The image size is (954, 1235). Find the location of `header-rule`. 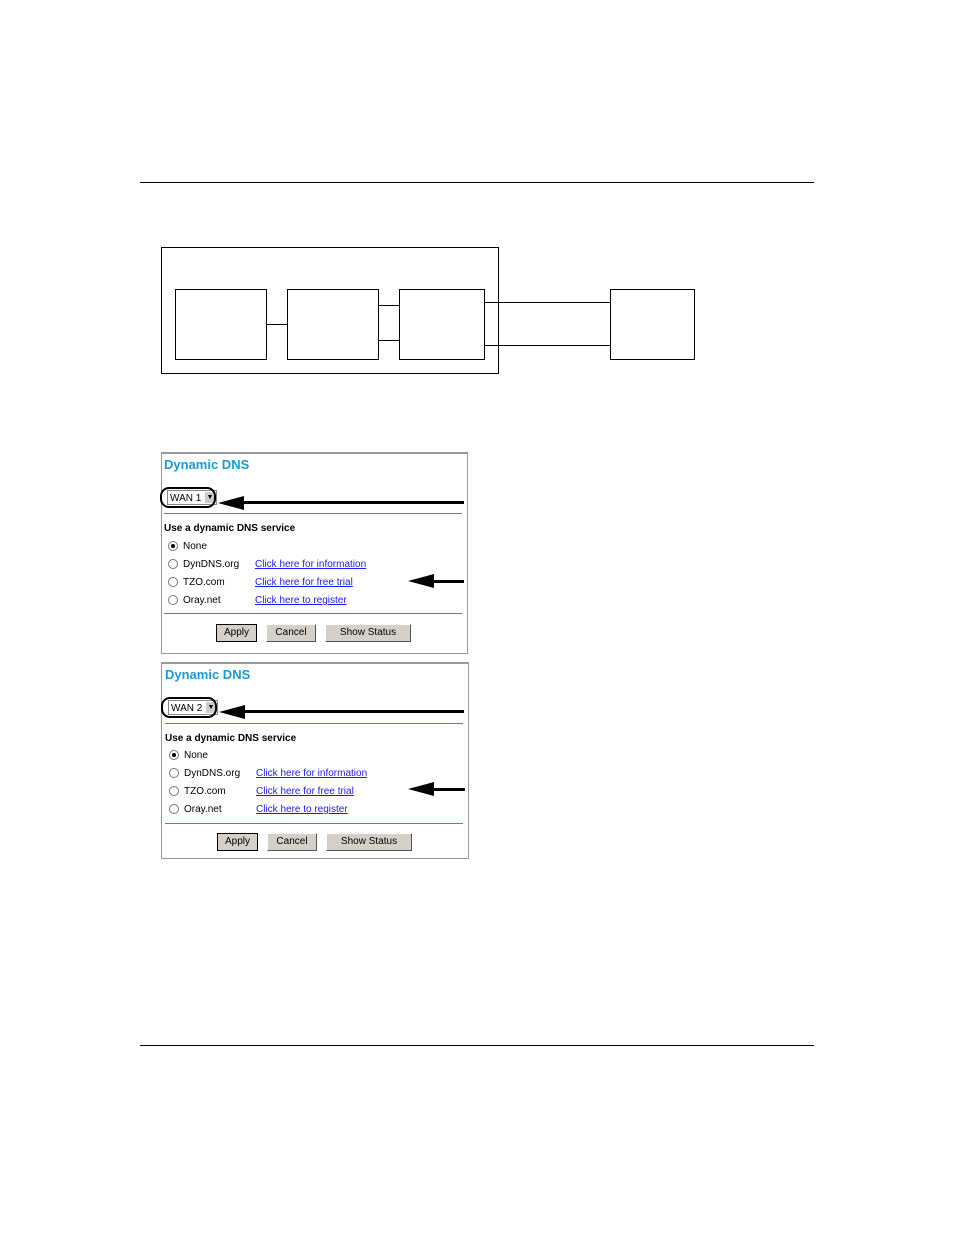

header-rule is located at coordinates (477, 182).